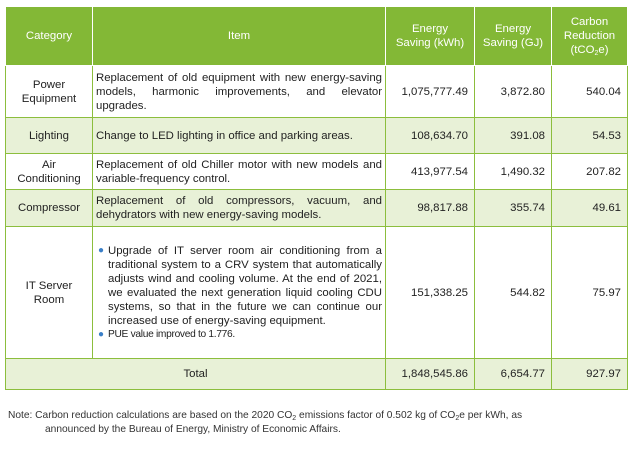 Image resolution: width=636 pixels, height=449 pixels. Describe the element at coordinates (430, 91) in the screenshot. I see `kwh-cell: 1,075,777.49` at that location.